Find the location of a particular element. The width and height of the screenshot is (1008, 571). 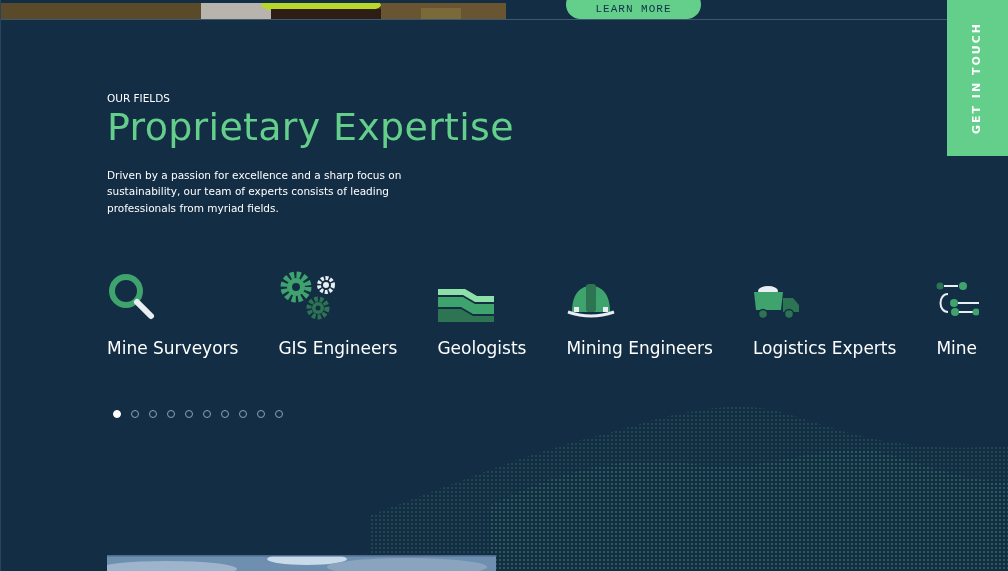

section-description: Driven by a passion for excellence and a sharp focus on sustainability, our team of experts consists of leading professionals from myriad fields. is located at coordinates (255, 191).